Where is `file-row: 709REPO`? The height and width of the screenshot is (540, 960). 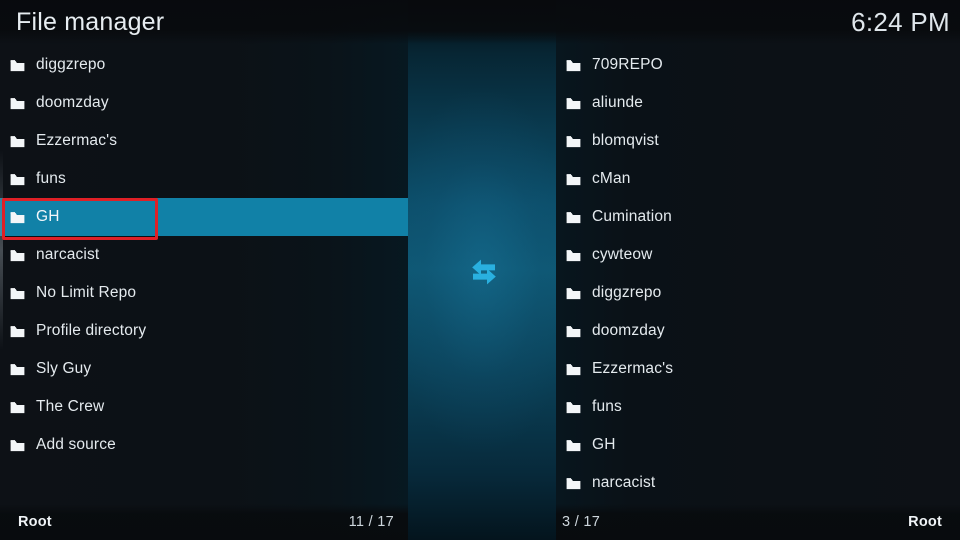
file-row: 709REPO is located at coordinates (758, 65).